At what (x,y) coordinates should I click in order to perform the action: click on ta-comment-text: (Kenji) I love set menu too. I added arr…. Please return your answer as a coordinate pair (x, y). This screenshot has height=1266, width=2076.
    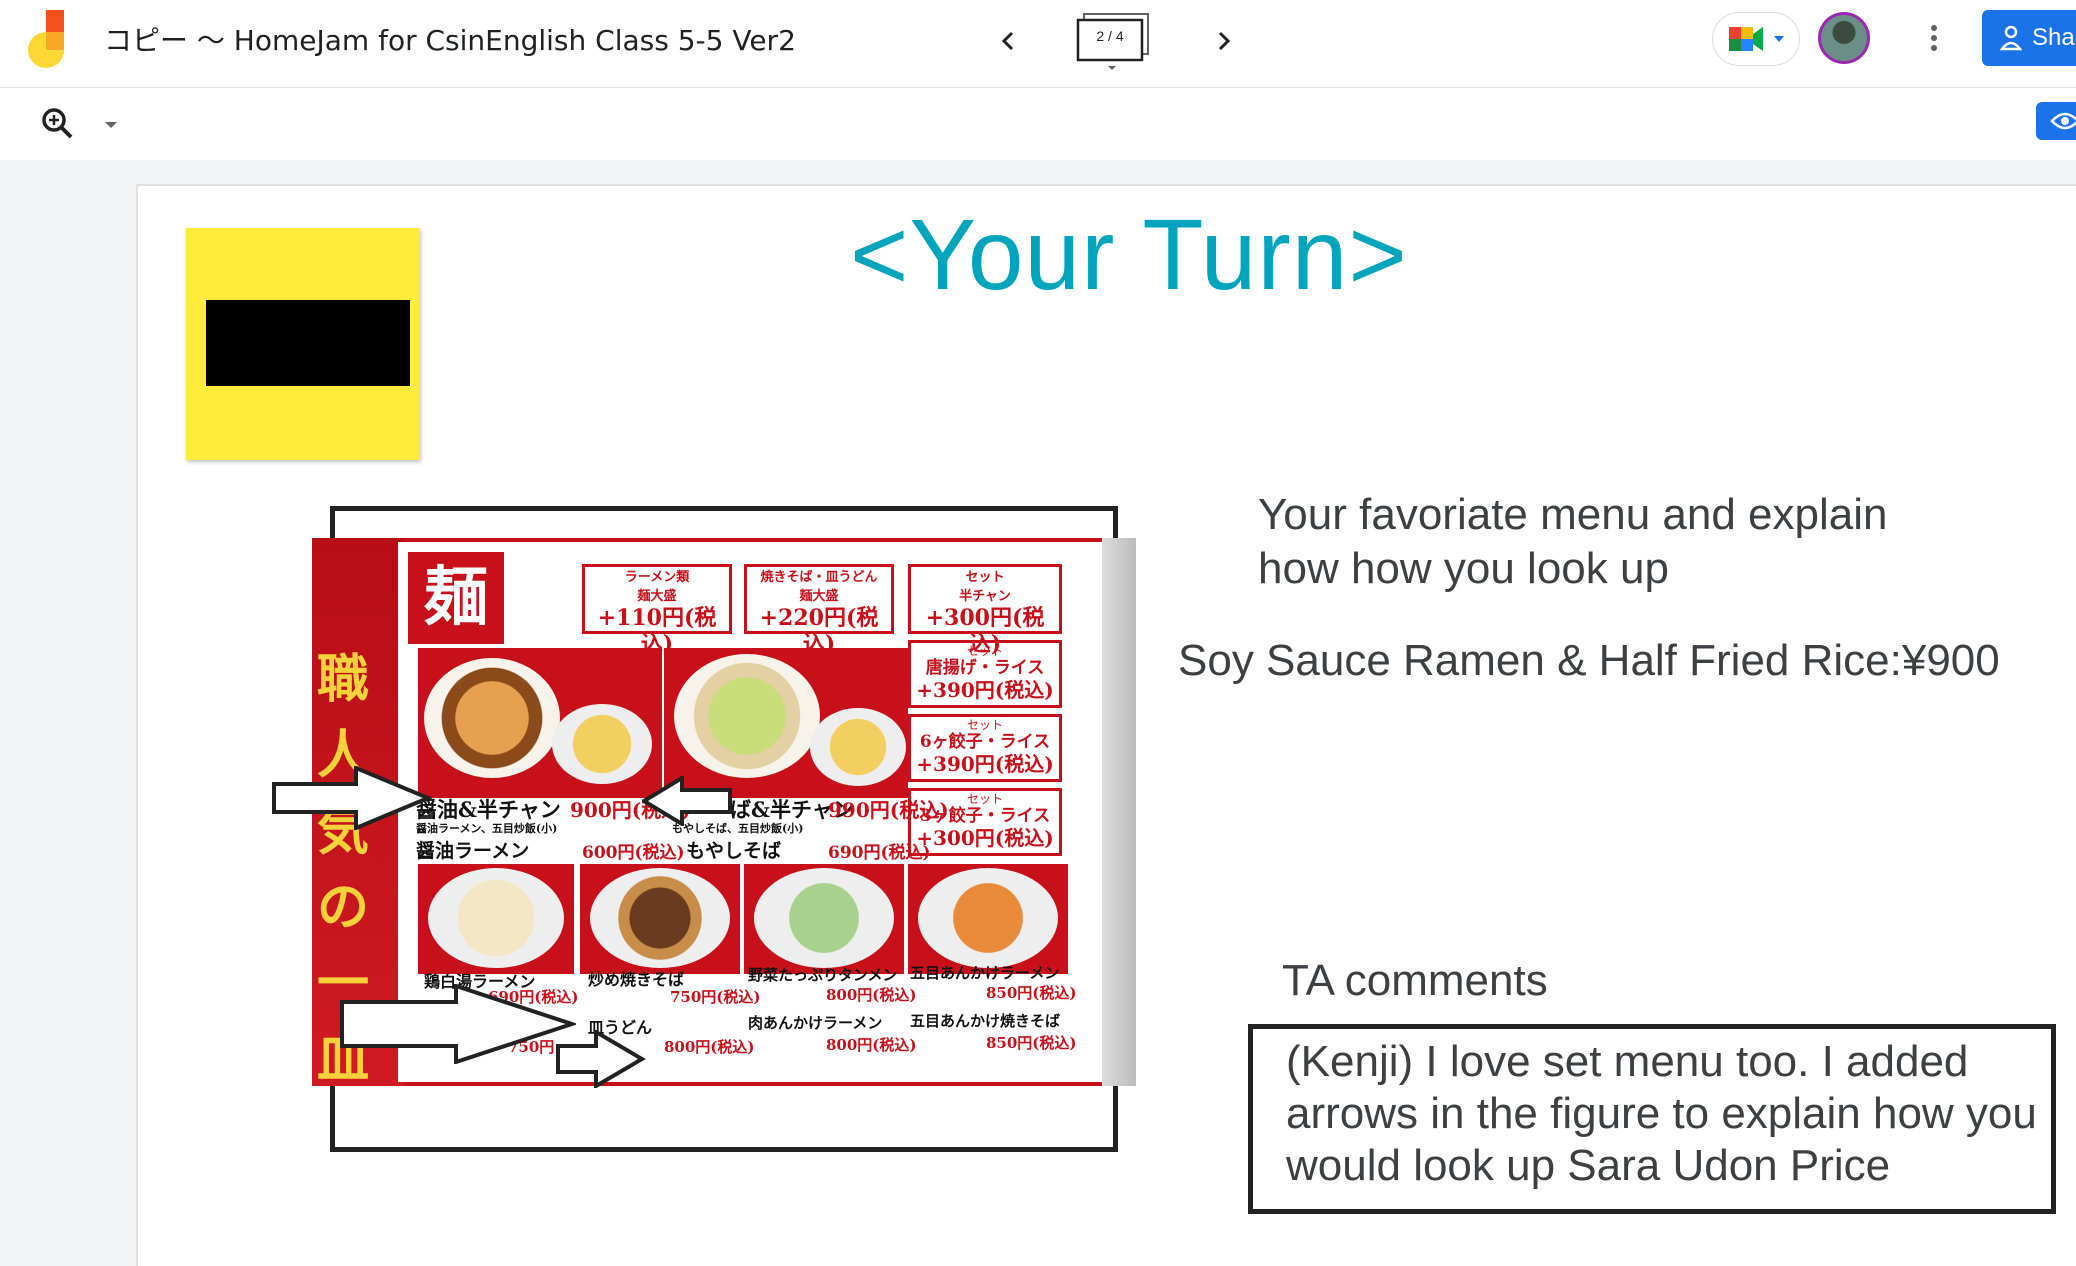
    Looking at the image, I should click on (1676, 1114).